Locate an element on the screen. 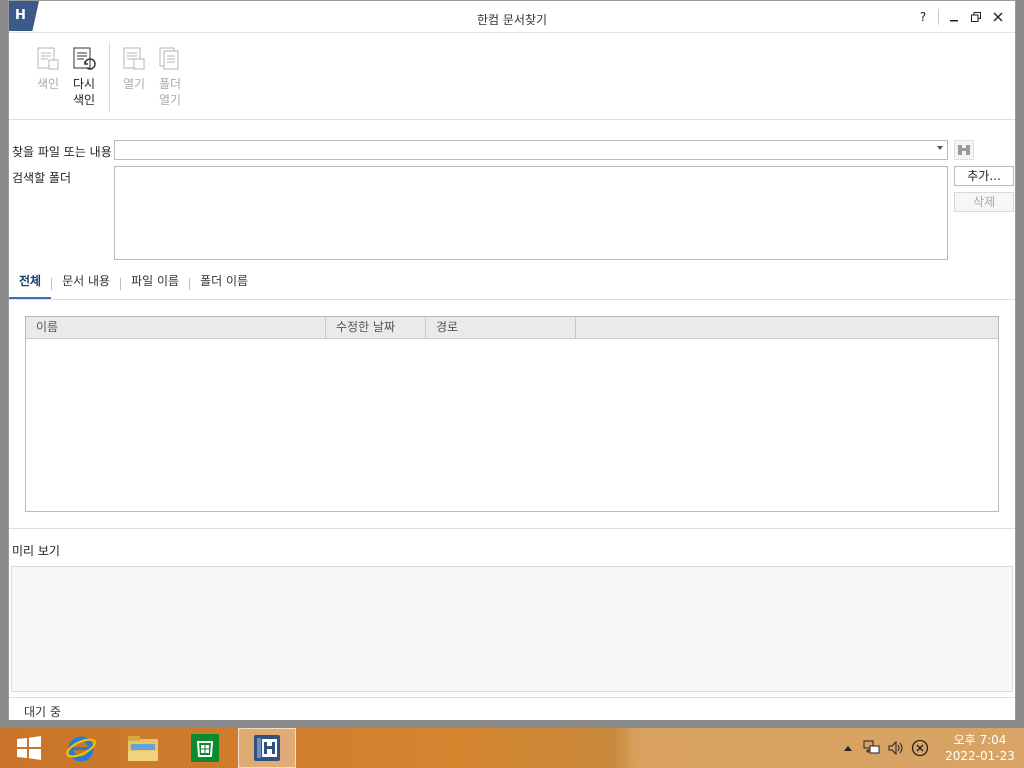 The height and width of the screenshot is (768, 1024). taskbar: 오후 7:04 2022-01-23 is located at coordinates (512, 748).